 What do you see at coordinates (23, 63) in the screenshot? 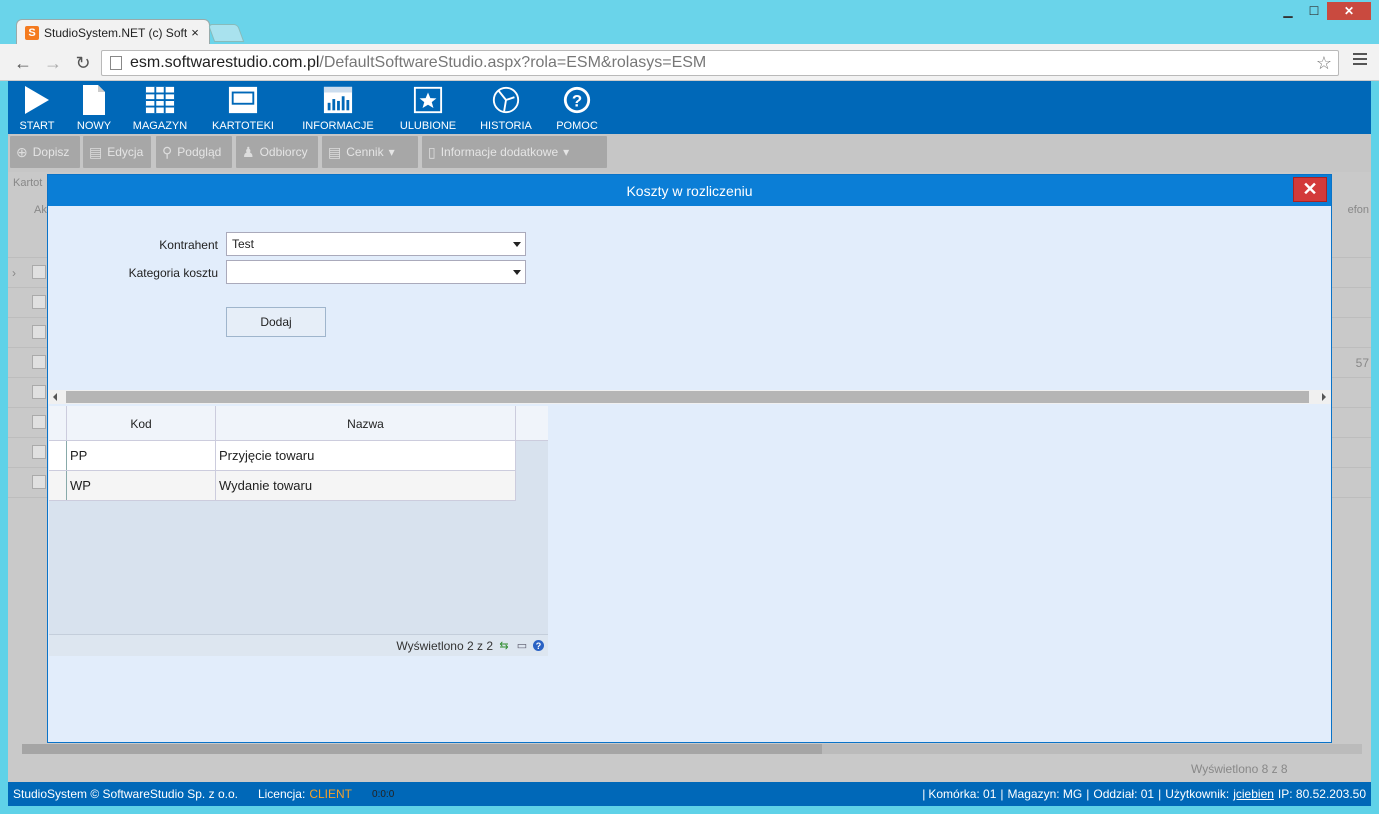
I see `back-arrow-icon: ←` at bounding box center [23, 63].